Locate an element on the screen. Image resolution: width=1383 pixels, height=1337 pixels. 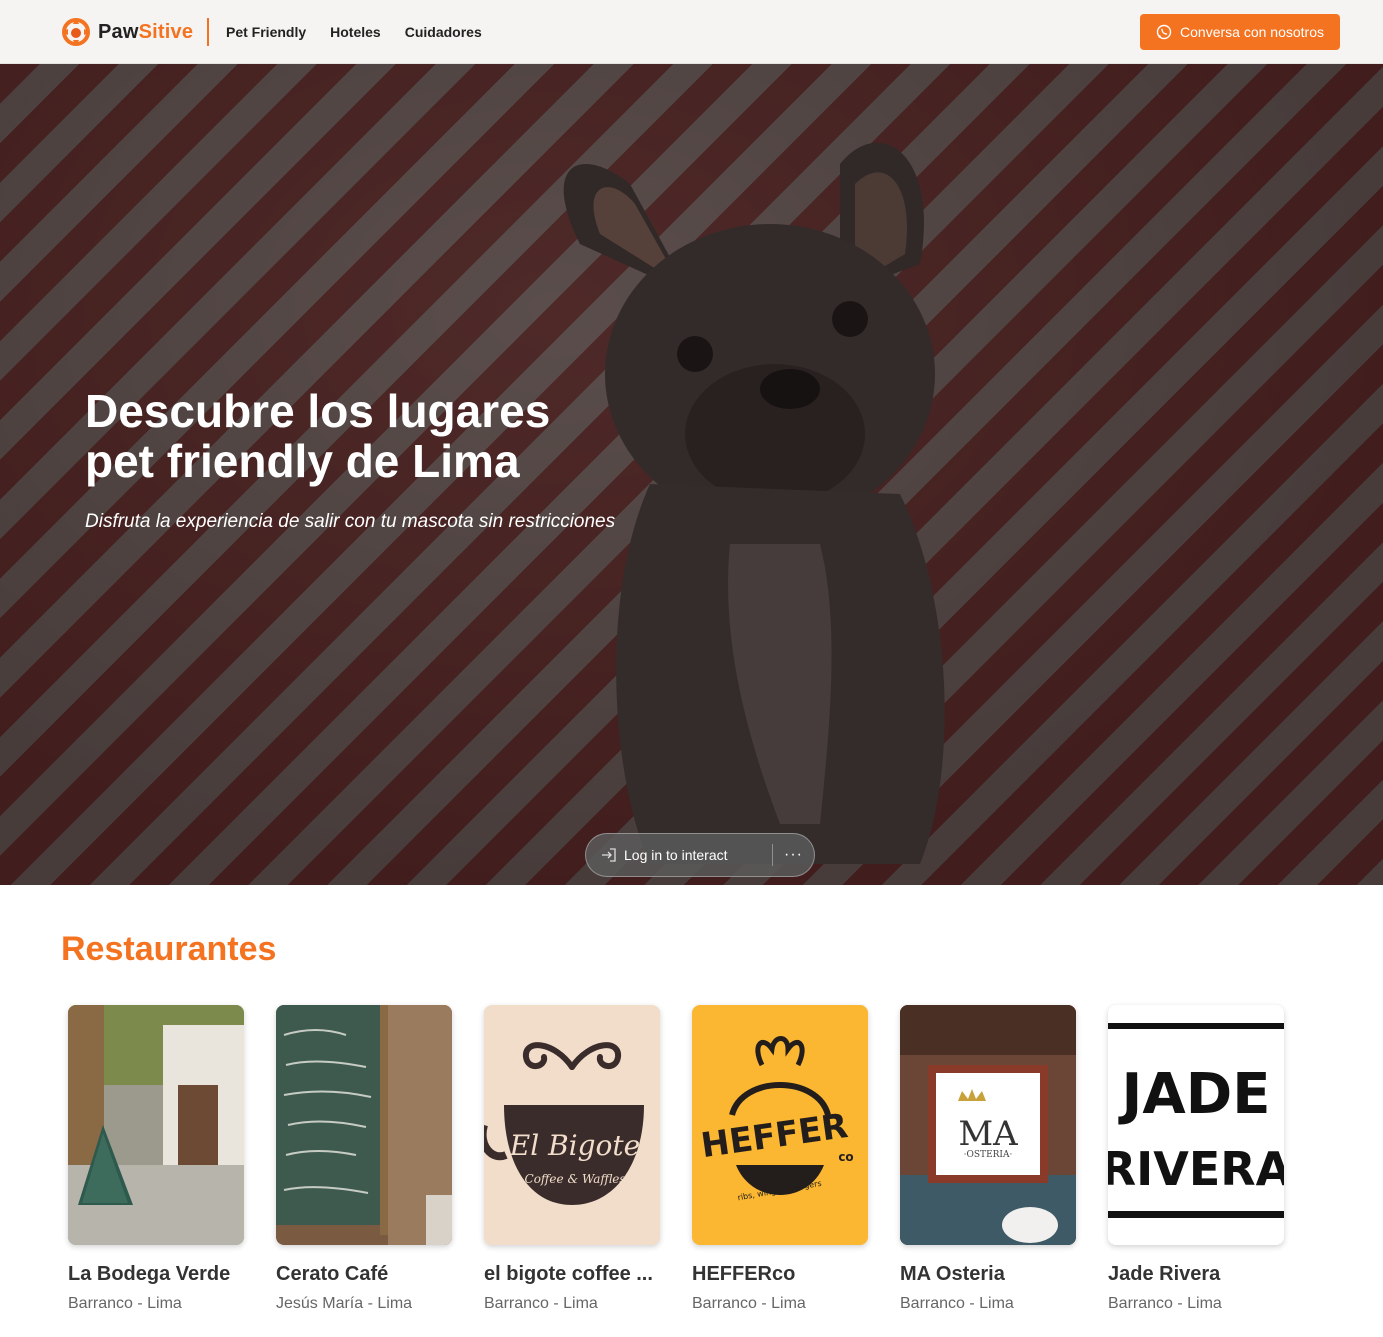
heffer-logo: HEFFER co ribs, wings & burgers is located at coordinates (776, 1119).